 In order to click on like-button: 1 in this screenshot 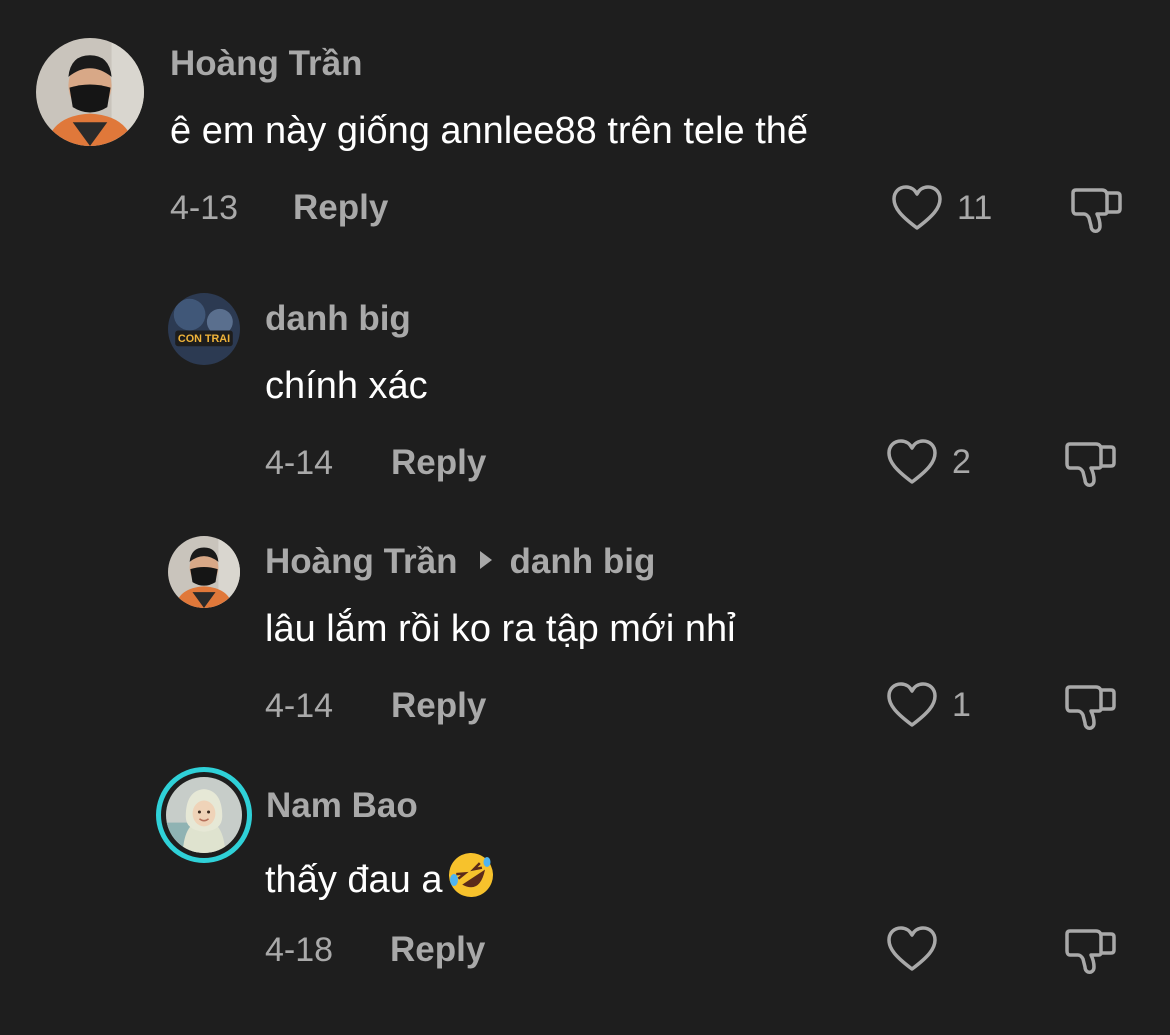, I will do `click(928, 705)`.